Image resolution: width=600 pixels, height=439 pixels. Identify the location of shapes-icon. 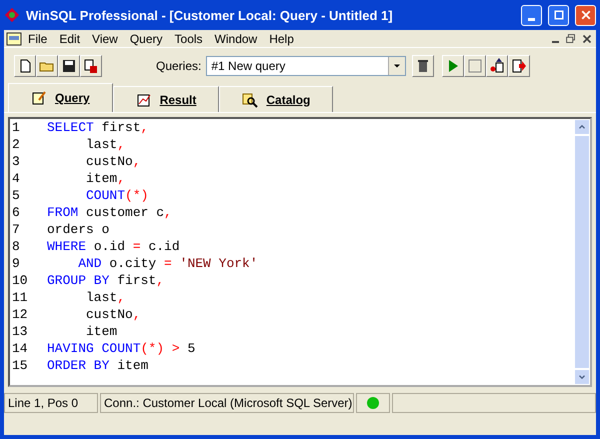
(497, 66).